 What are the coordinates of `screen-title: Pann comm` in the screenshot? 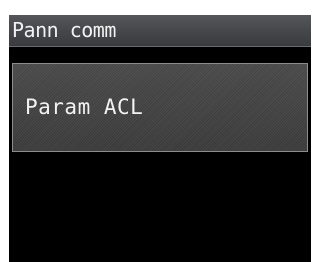 It's located at (64, 30).